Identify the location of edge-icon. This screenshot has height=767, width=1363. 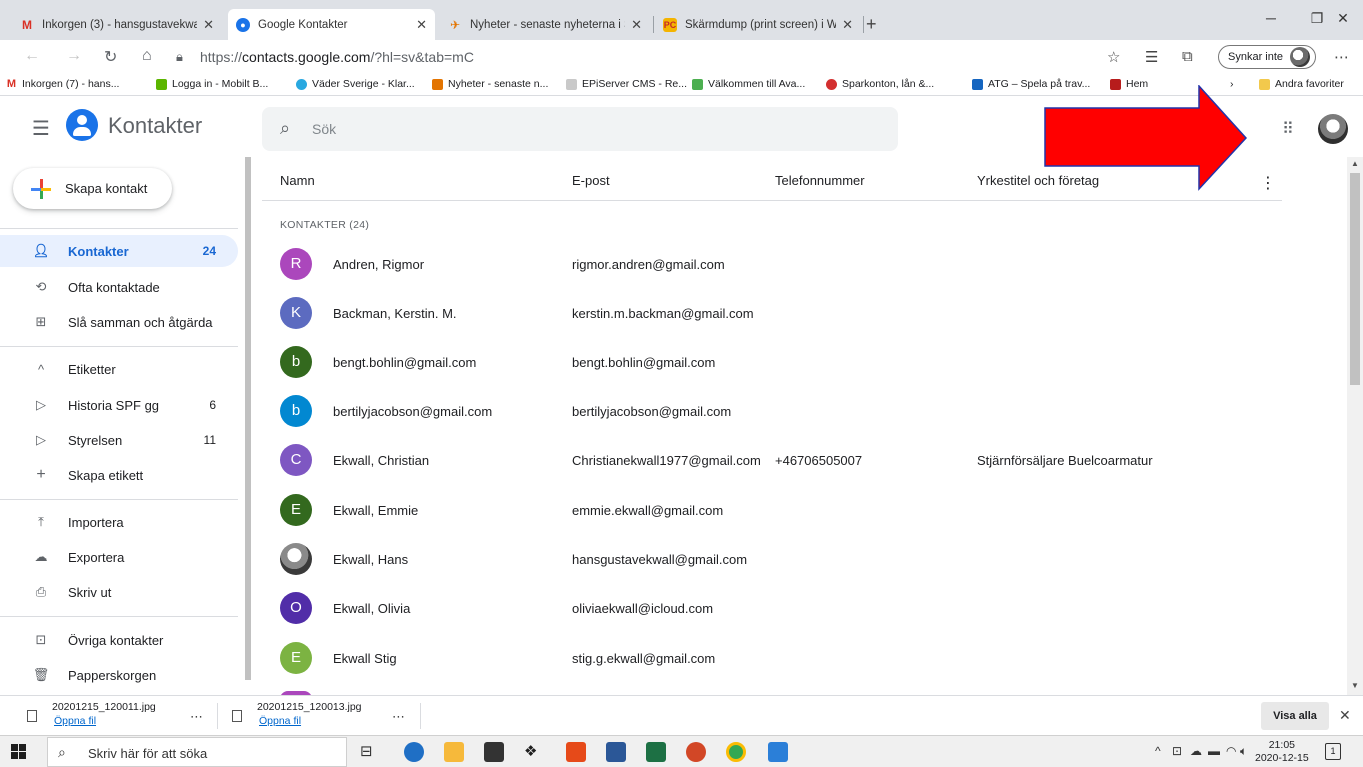
(414, 752).